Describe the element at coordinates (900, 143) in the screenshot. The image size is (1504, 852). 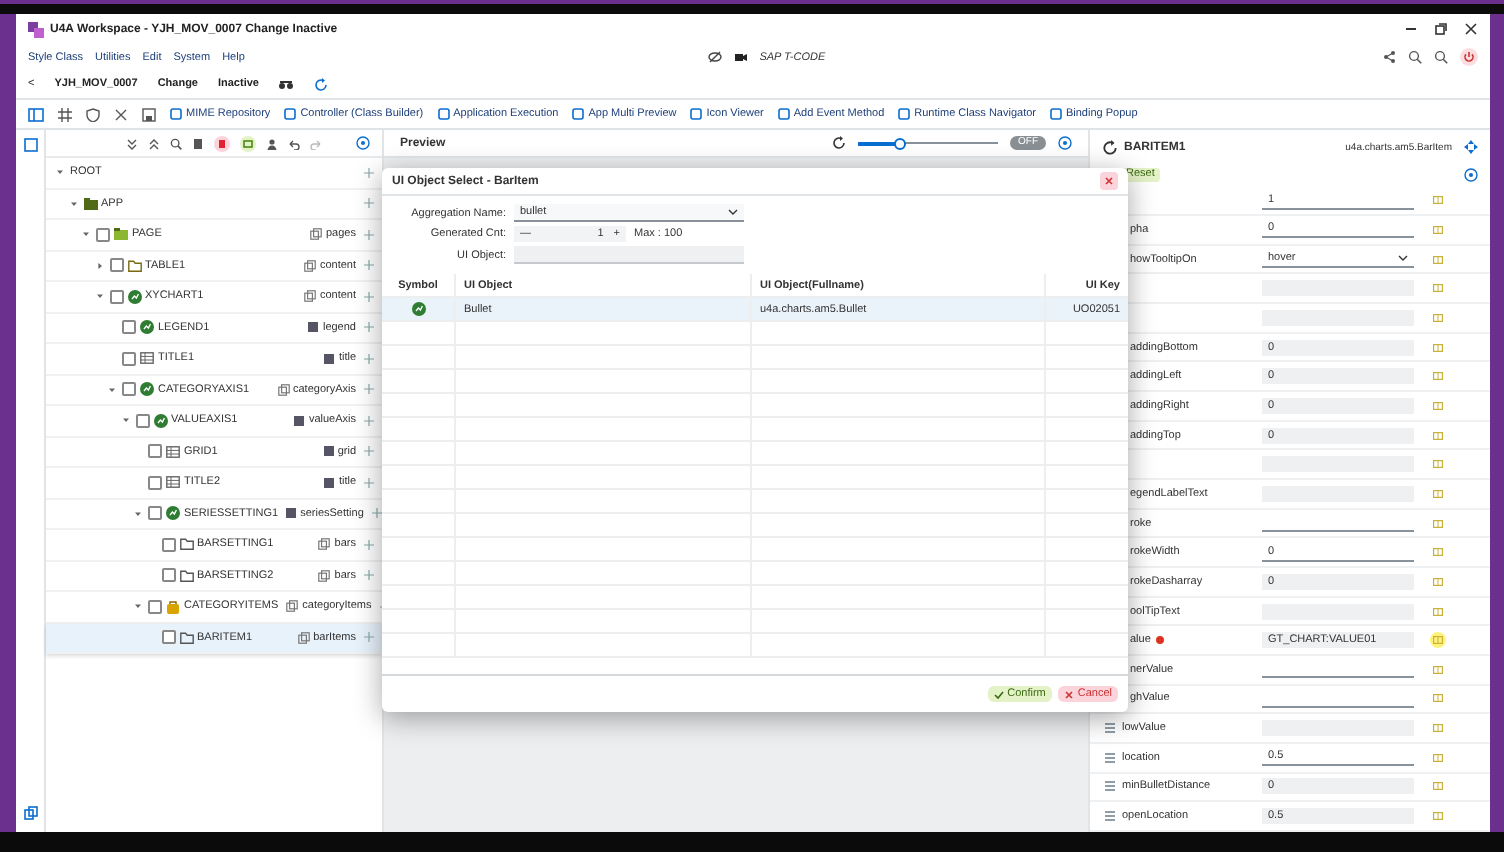
I see `slider-thumb` at that location.